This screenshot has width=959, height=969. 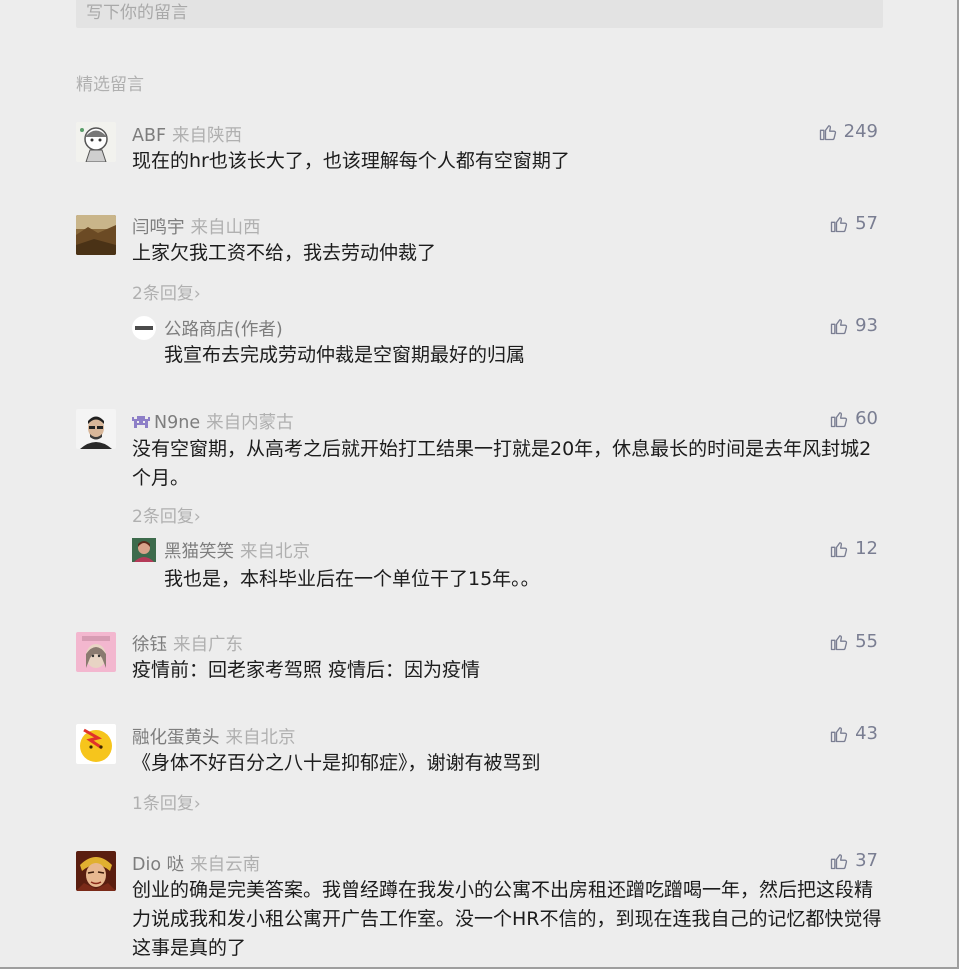 I want to click on replies-link: 1条回复›, so click(x=166, y=801).